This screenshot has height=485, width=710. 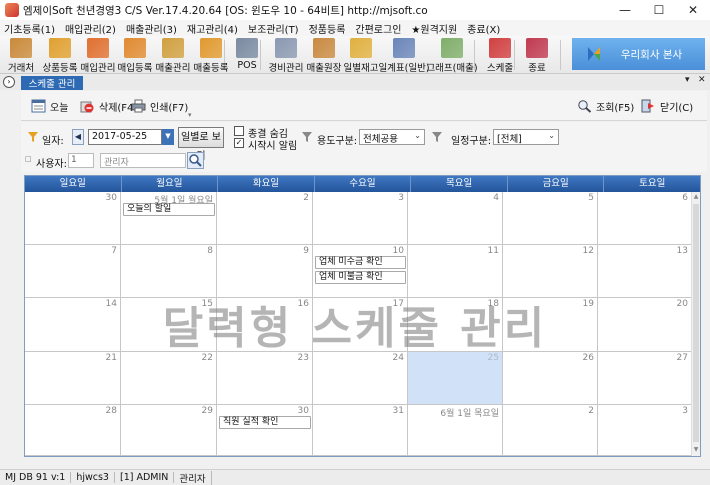 What do you see at coordinates (21, 55) in the screenshot?
I see `toolbar-button-0: 거래처` at bounding box center [21, 55].